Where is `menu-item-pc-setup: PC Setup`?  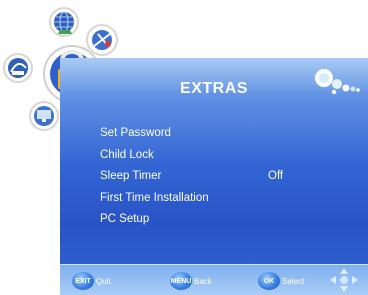 menu-item-pc-setup: PC Setup is located at coordinates (230, 220).